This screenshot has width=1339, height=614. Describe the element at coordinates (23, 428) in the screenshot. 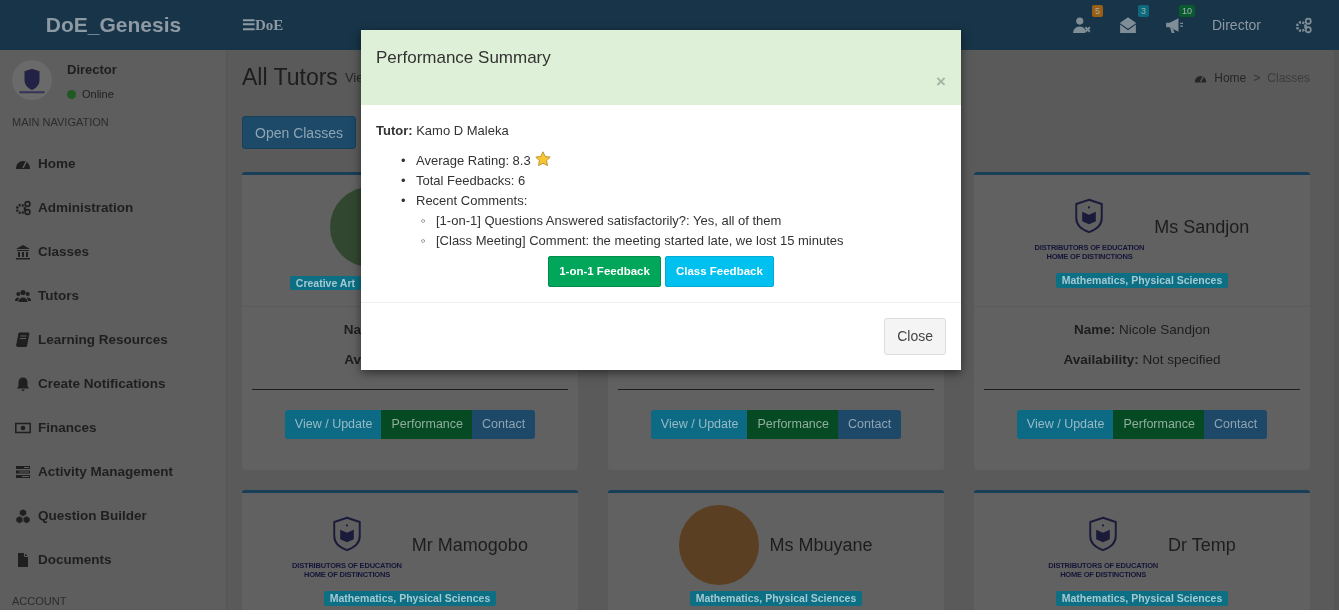

I see `money-icon` at that location.